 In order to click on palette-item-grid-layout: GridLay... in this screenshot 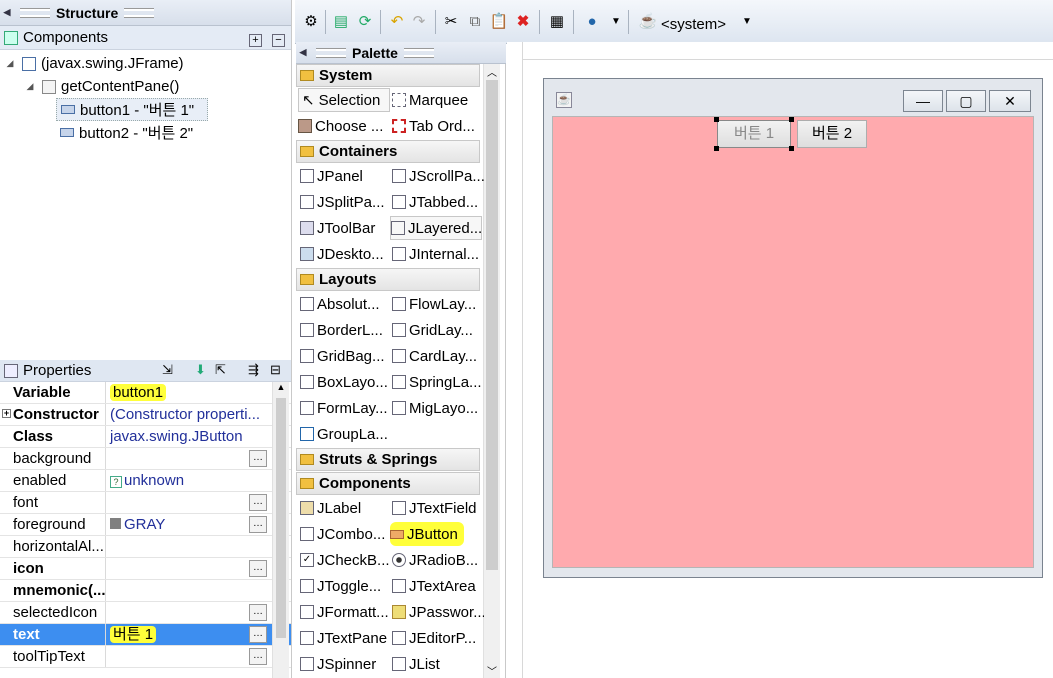, I will do `click(438, 330)`.